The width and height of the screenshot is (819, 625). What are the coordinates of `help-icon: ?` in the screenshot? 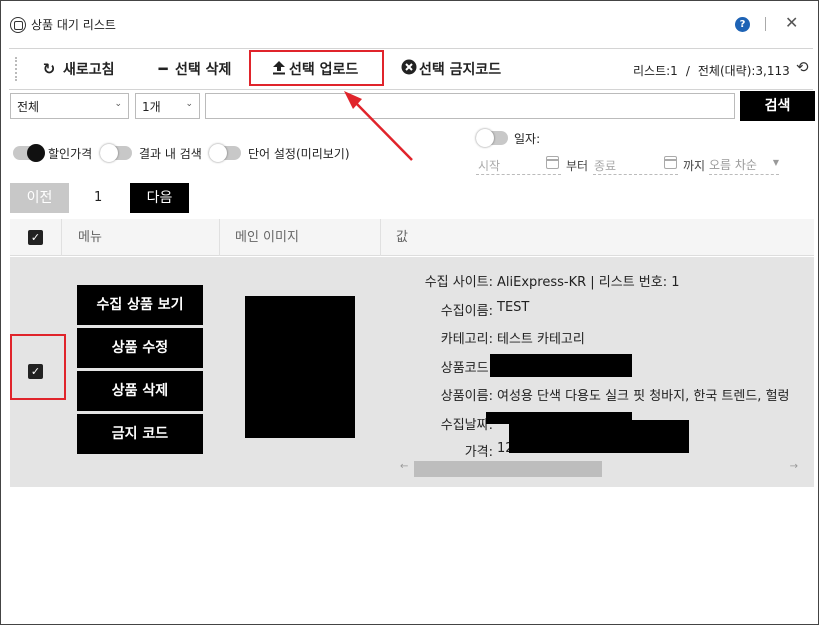 It's located at (742, 24).